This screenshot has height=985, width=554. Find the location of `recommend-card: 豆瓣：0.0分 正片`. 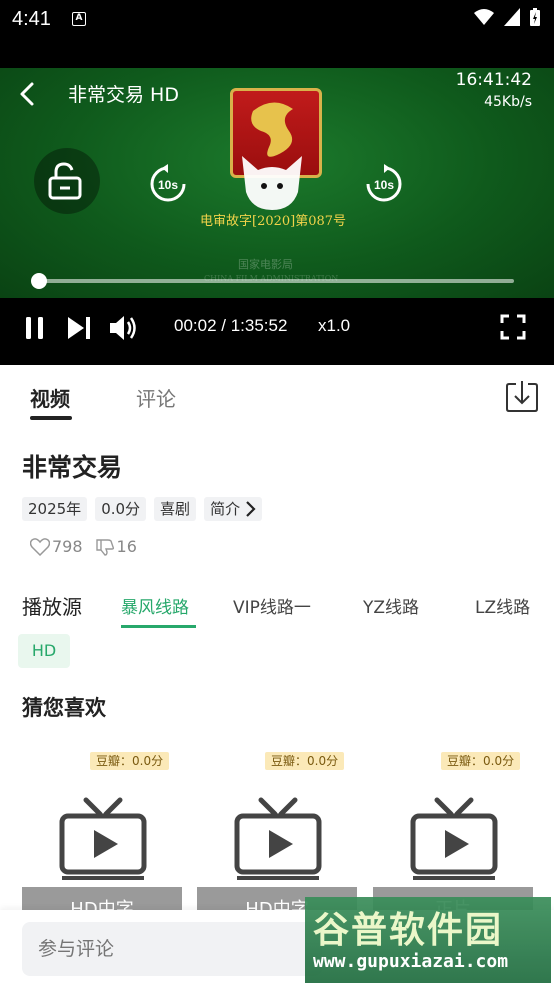

recommend-card: 豆瓣：0.0分 正片 is located at coordinates (453, 838).